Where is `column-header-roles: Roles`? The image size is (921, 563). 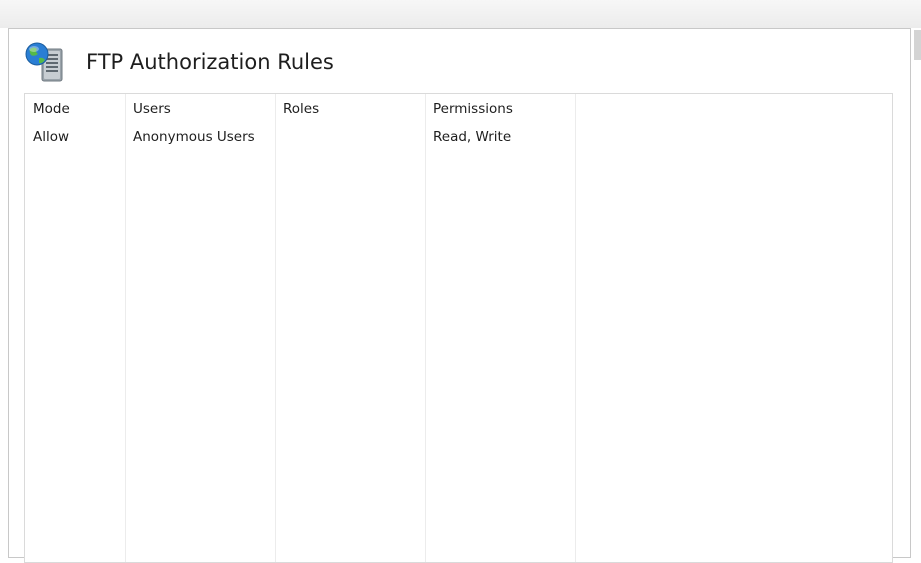
column-header-roles: Roles is located at coordinates (301, 109).